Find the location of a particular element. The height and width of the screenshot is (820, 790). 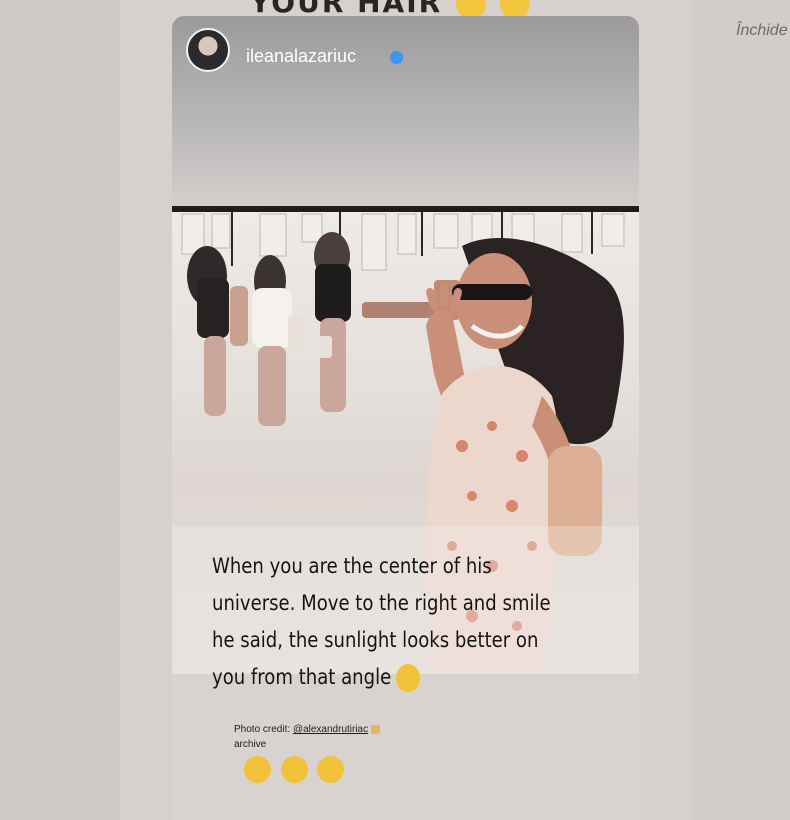

background-people is located at coordinates (269, 329).